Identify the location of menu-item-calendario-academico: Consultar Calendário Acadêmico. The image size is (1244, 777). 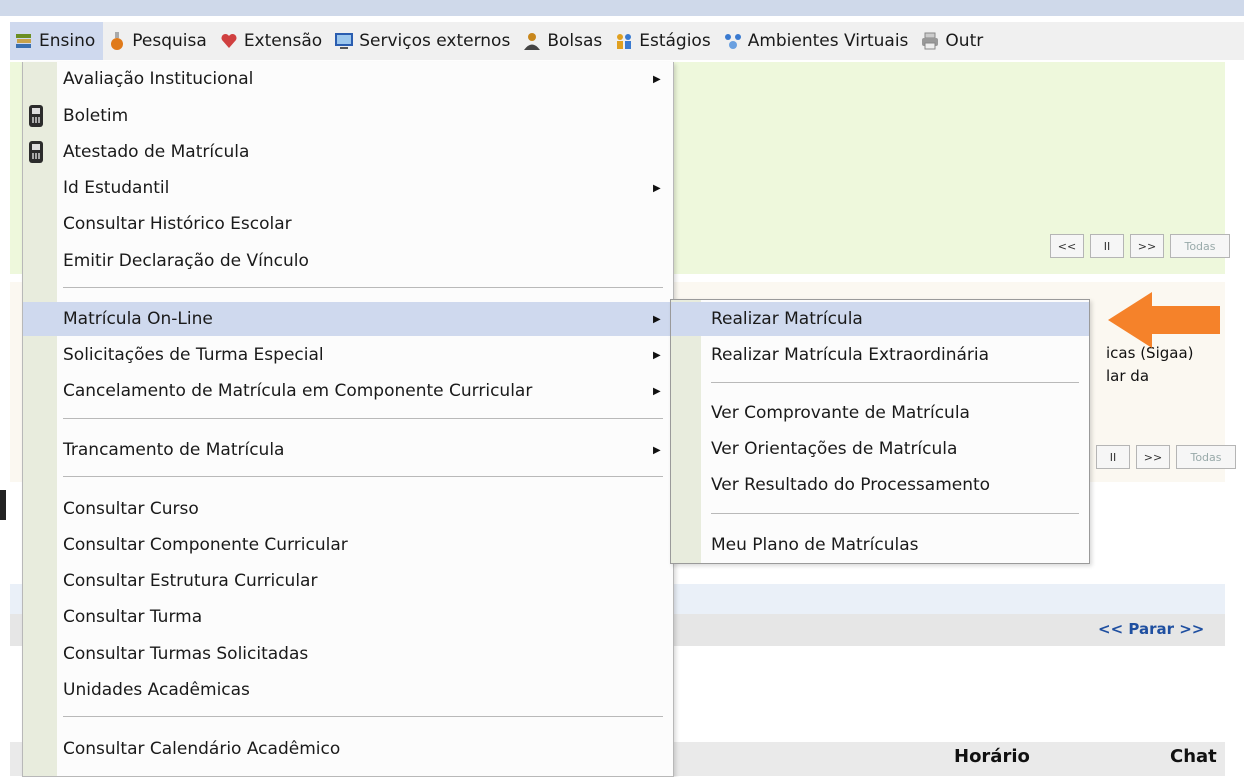
(348, 749).